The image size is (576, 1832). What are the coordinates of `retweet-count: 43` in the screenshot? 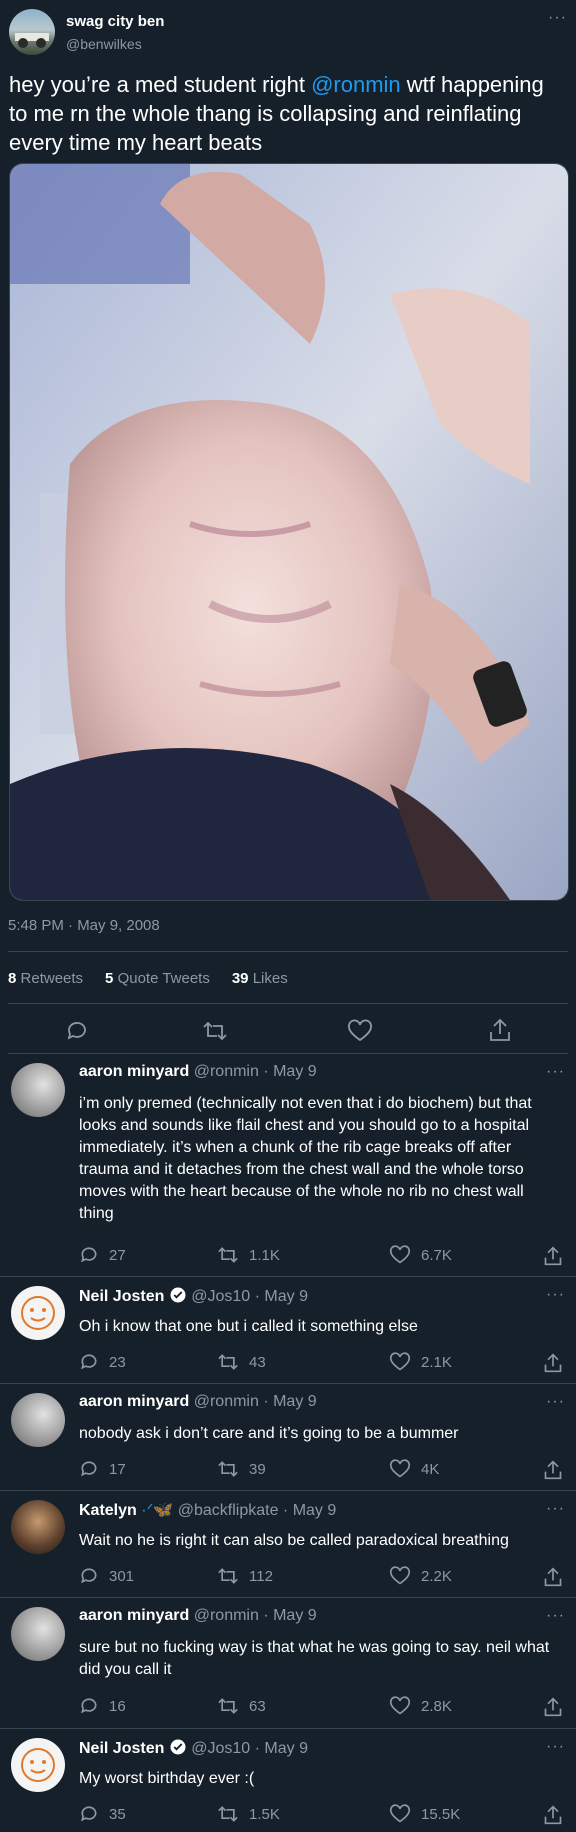 It's located at (257, 1362).